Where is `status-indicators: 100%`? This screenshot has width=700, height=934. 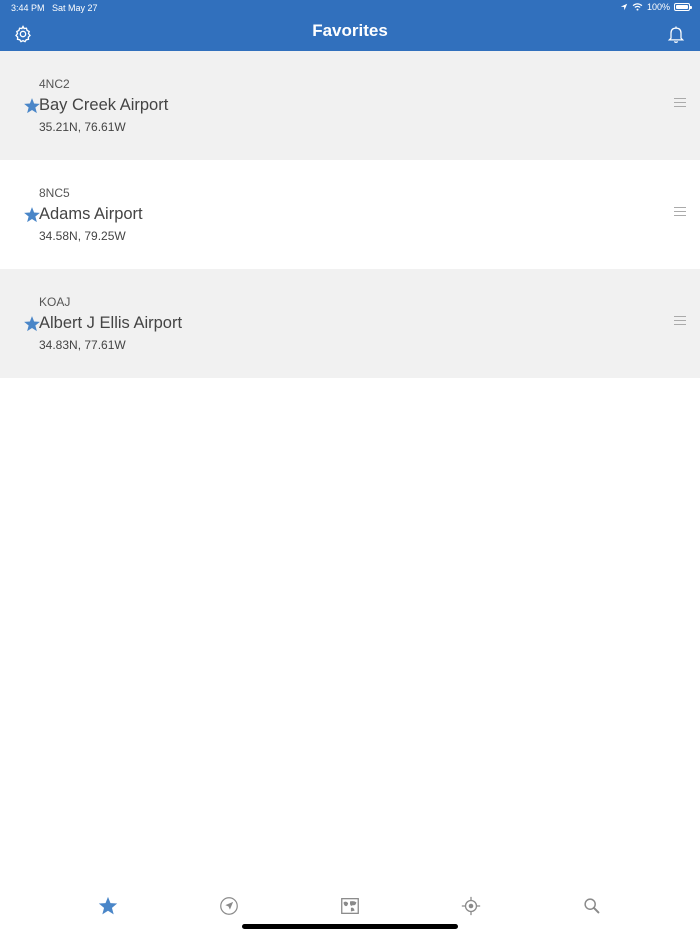
status-indicators: 100% is located at coordinates (656, 7).